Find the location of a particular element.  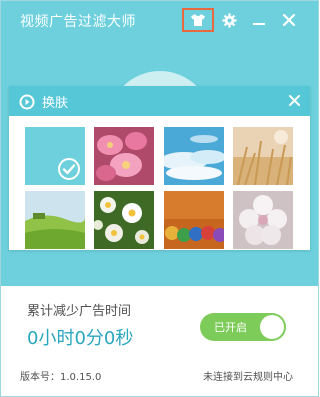

close-button is located at coordinates (289, 20).